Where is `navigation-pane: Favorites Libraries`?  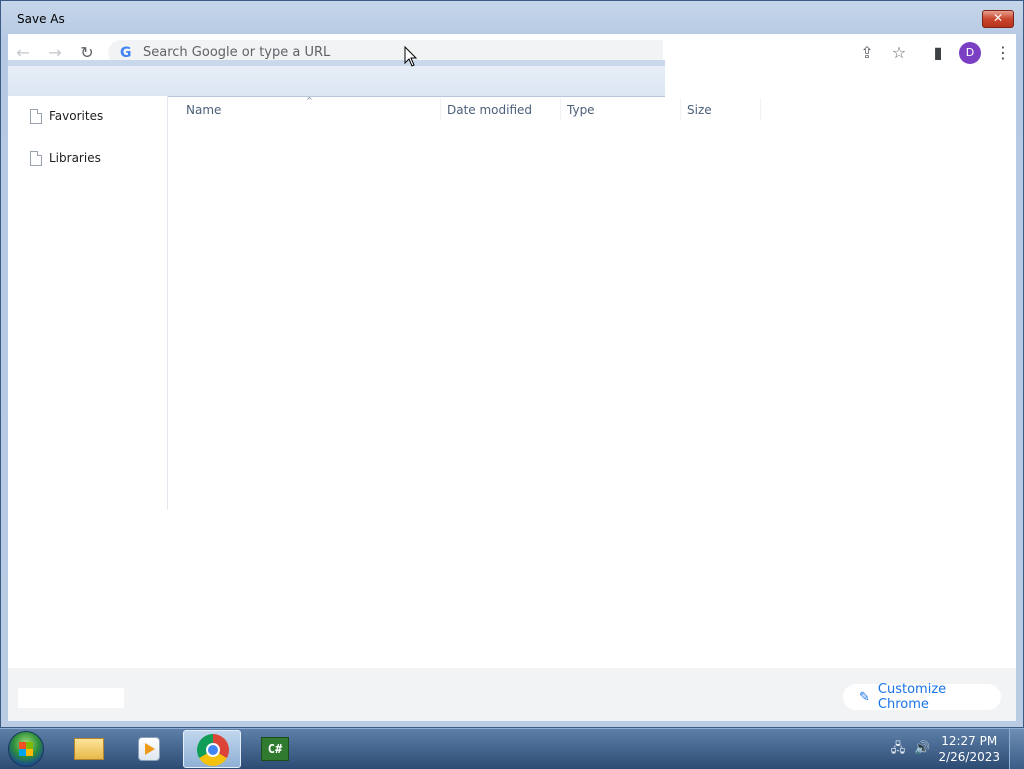 navigation-pane: Favorites Libraries is located at coordinates (88, 303).